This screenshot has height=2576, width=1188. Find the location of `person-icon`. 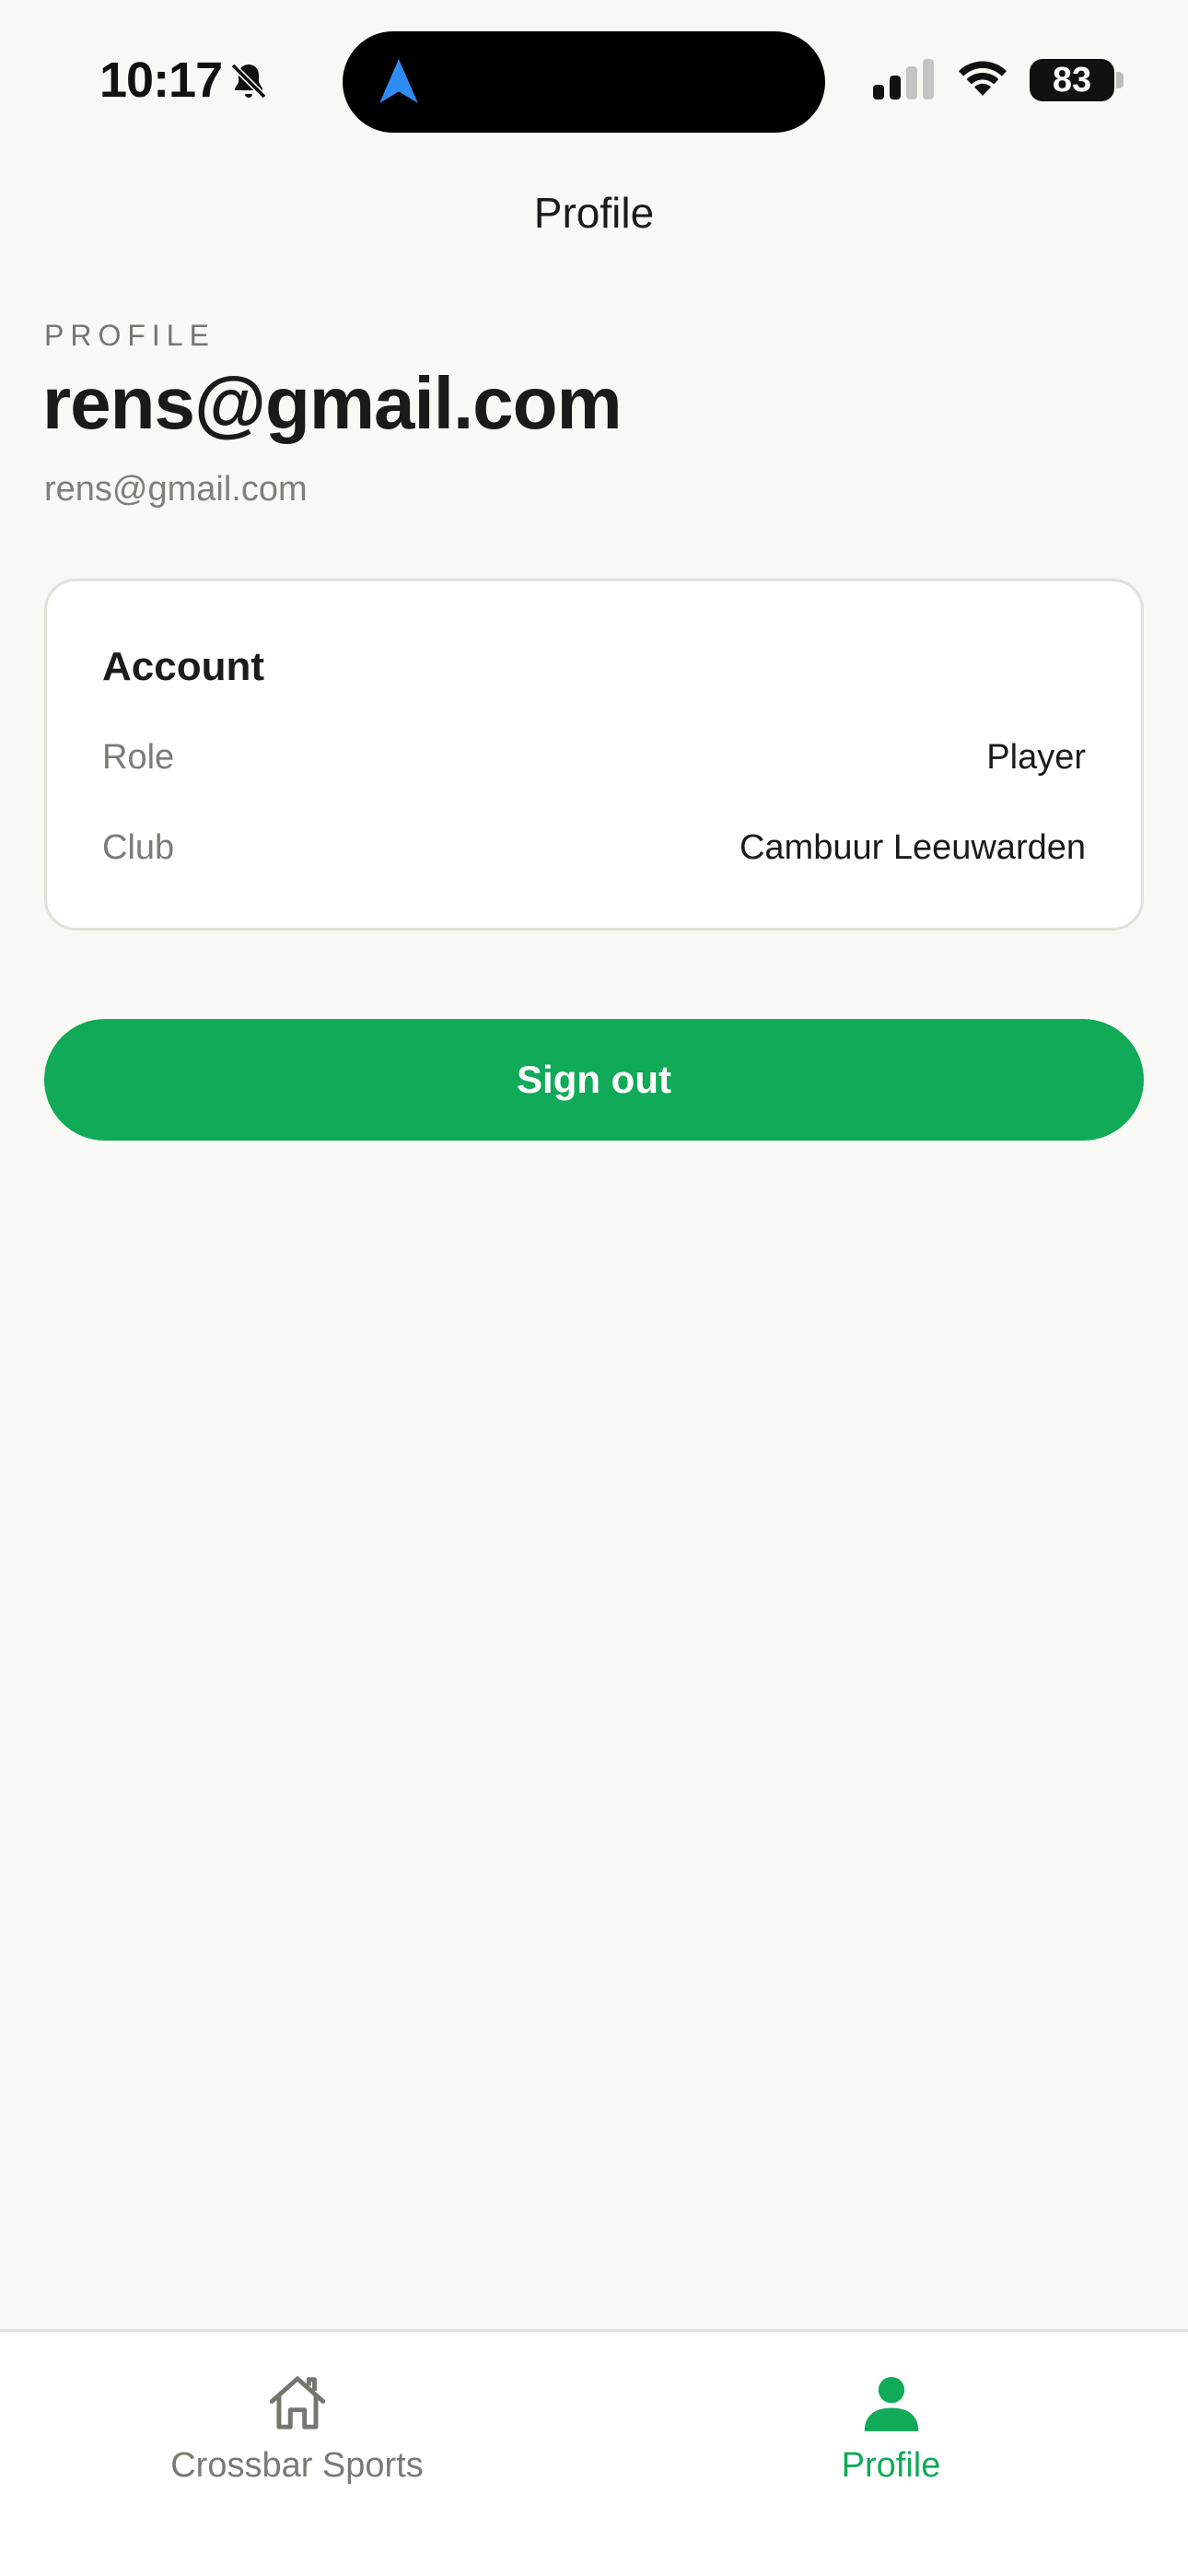

person-icon is located at coordinates (891, 2403).